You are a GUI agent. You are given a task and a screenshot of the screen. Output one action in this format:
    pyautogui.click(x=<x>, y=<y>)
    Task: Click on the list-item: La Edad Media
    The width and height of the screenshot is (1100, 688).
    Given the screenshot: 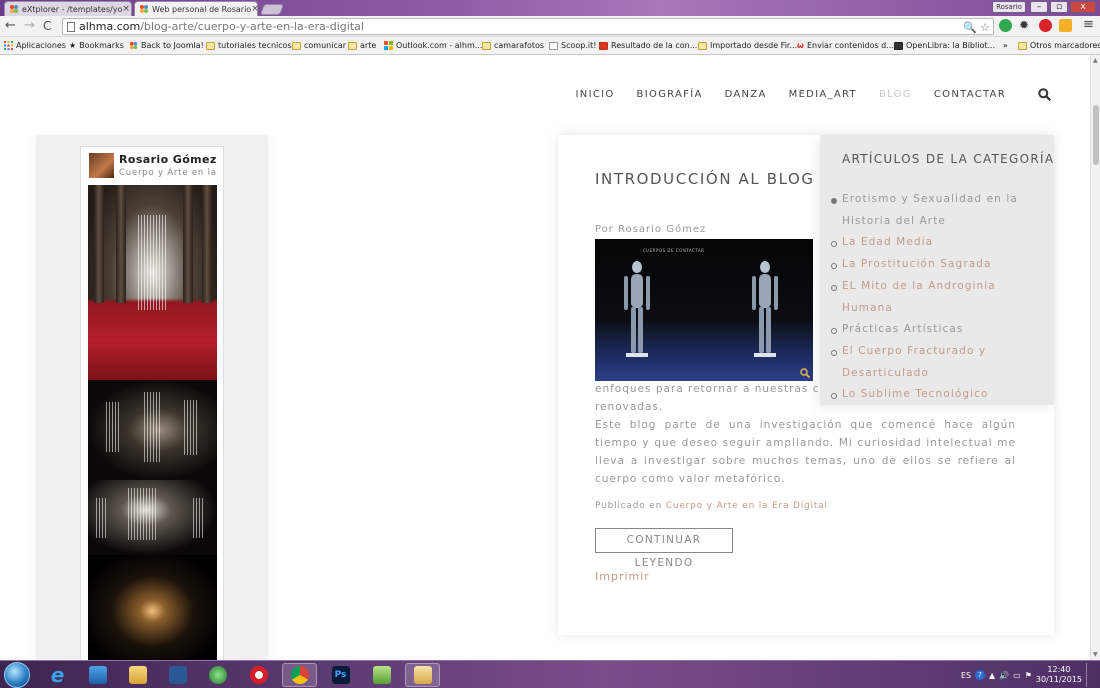 What is the action you would take?
    pyautogui.click(x=939, y=243)
    